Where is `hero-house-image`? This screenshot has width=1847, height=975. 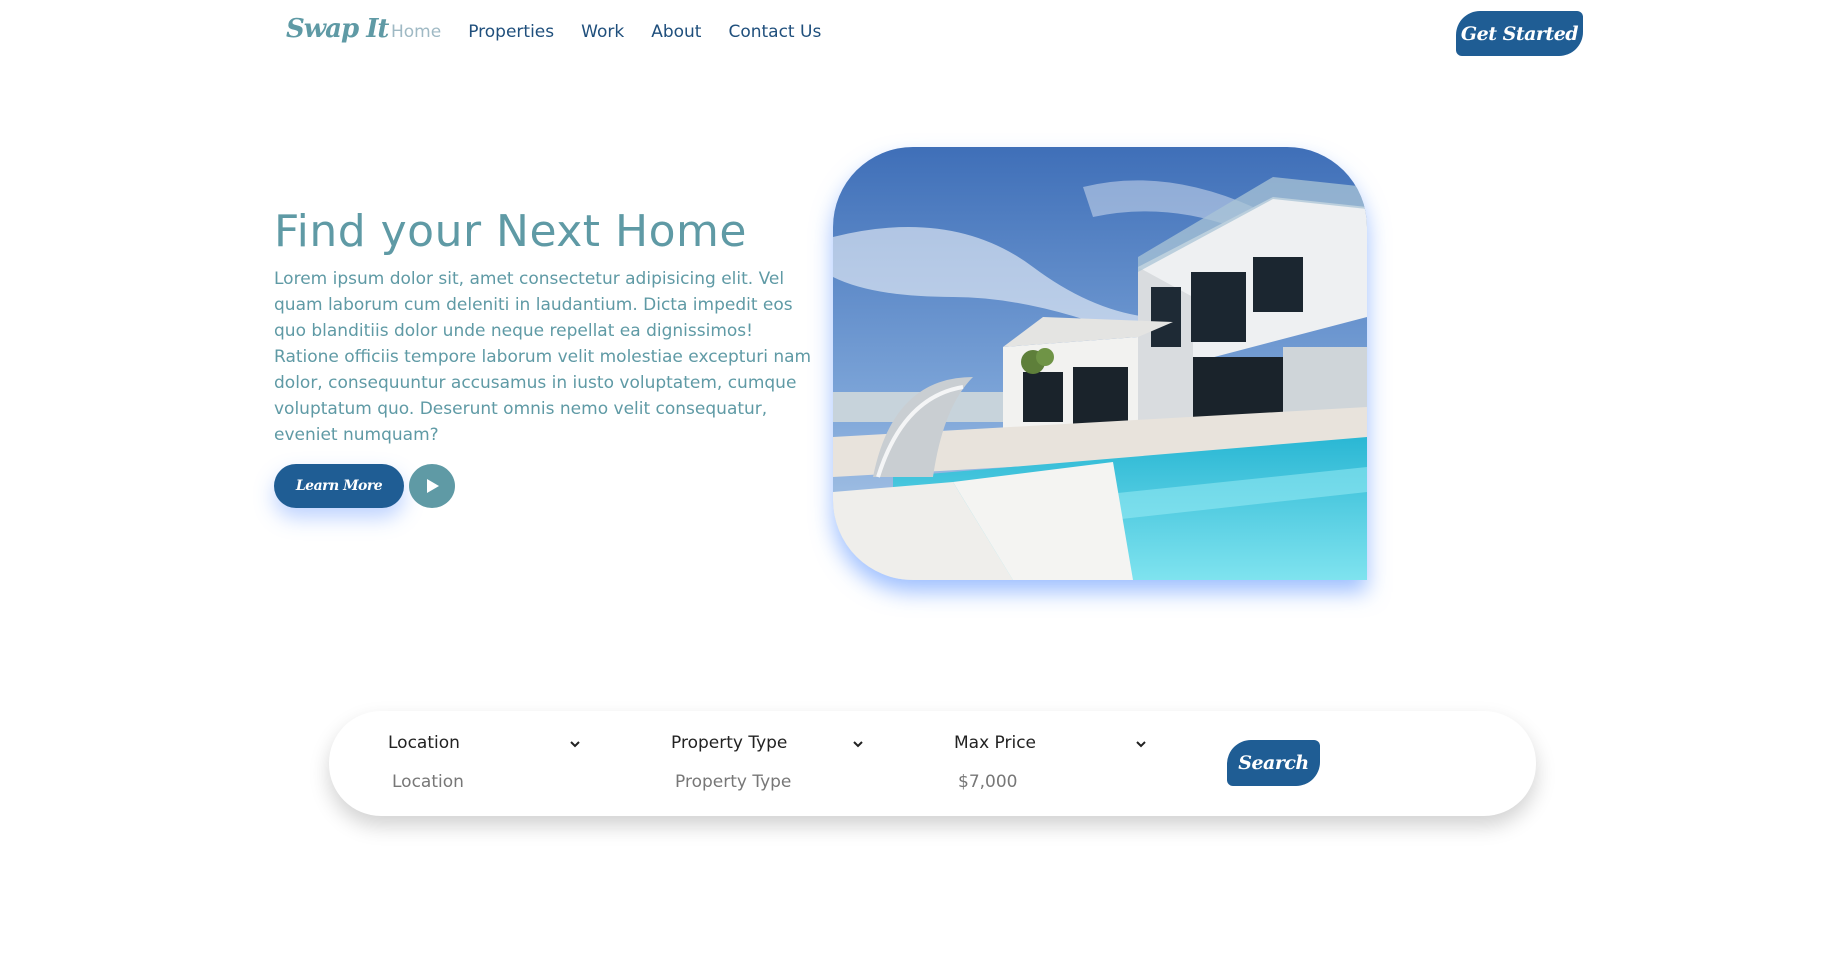
hero-house-image is located at coordinates (1100, 363).